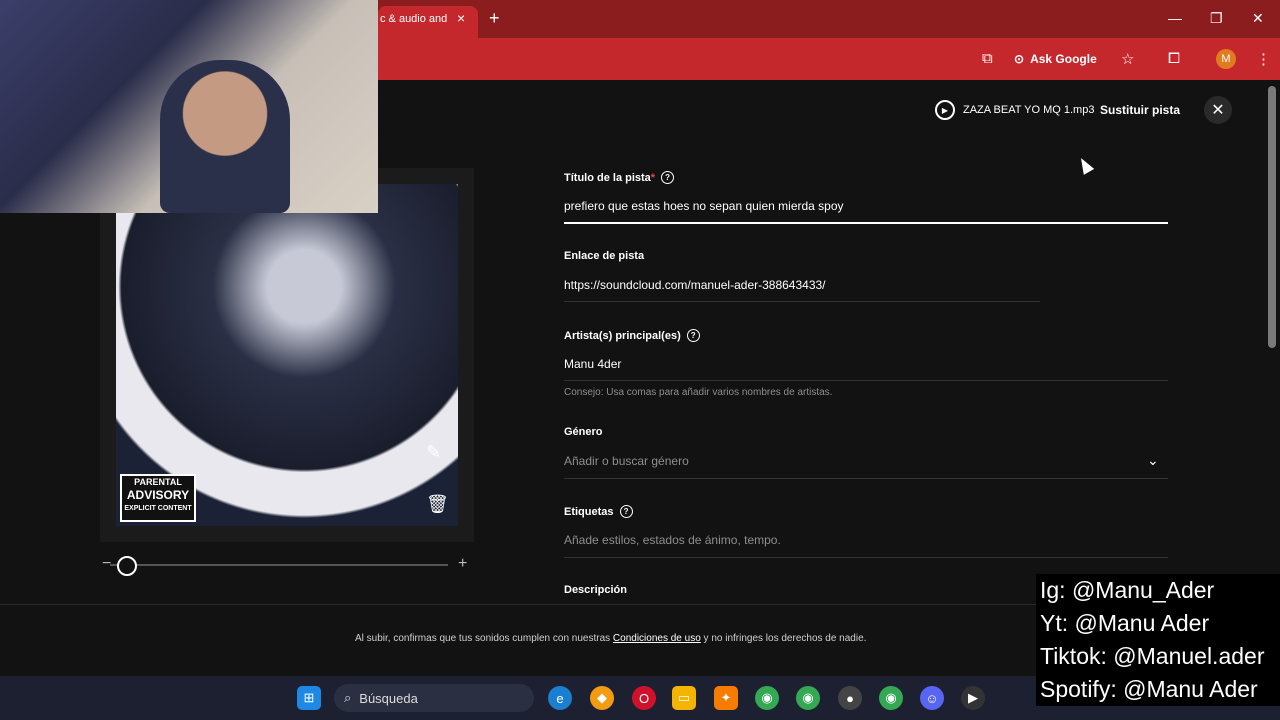 The width and height of the screenshot is (1280, 720). What do you see at coordinates (433, 452) in the screenshot?
I see `edit-artwork-icon: ✎` at bounding box center [433, 452].